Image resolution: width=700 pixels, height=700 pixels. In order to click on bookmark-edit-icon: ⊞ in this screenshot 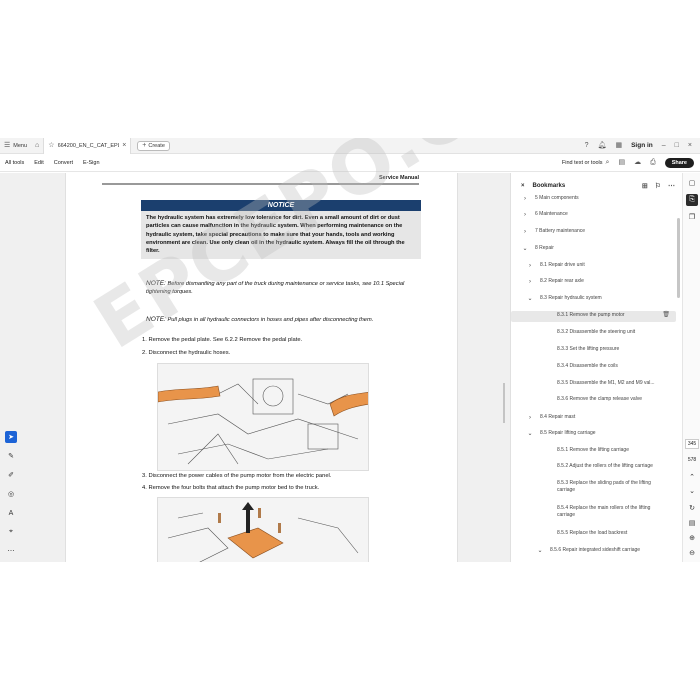, I will do `click(645, 186)`.